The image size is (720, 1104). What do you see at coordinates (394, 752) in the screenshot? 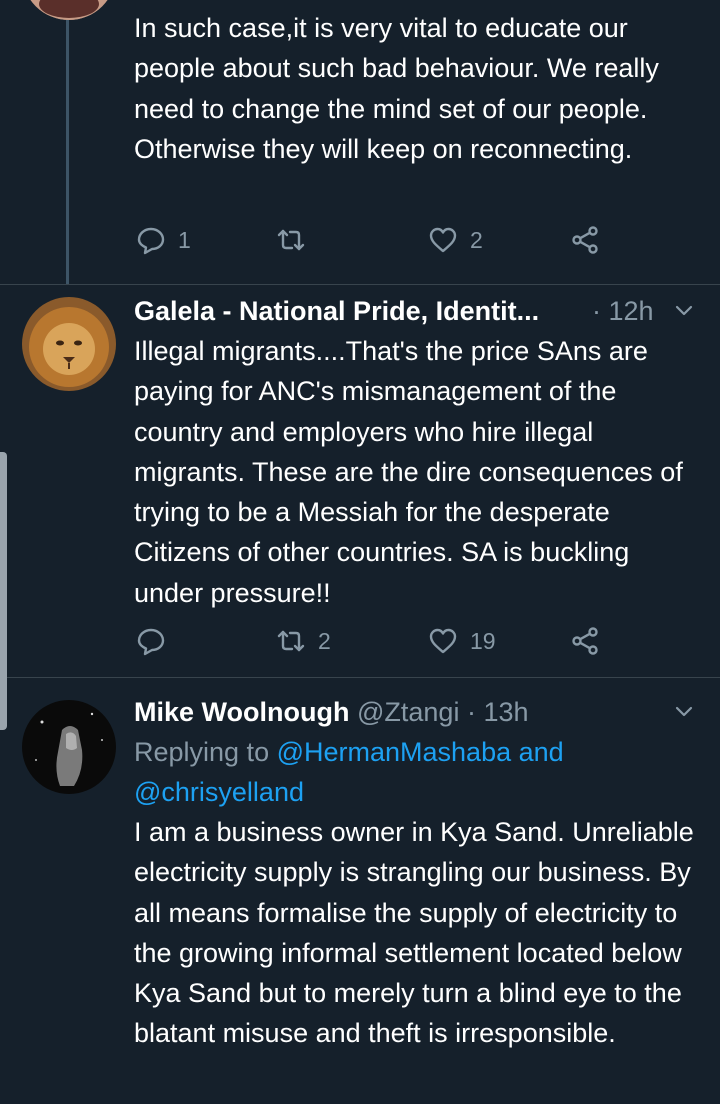
I see `mention-link: @HermanMashaba` at bounding box center [394, 752].